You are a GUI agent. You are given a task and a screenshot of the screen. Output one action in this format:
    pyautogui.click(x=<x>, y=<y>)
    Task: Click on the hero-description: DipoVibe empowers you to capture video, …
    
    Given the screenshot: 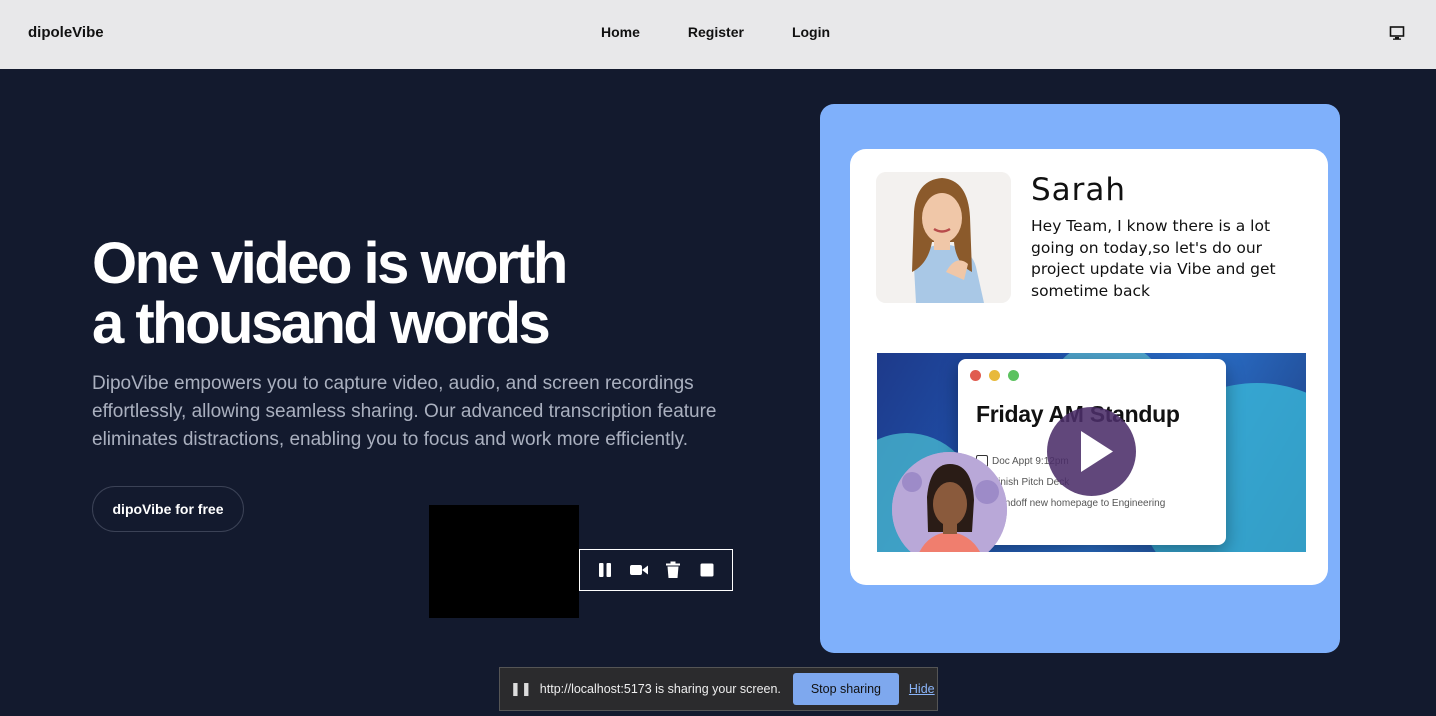 What is the action you would take?
    pyautogui.click(x=404, y=411)
    